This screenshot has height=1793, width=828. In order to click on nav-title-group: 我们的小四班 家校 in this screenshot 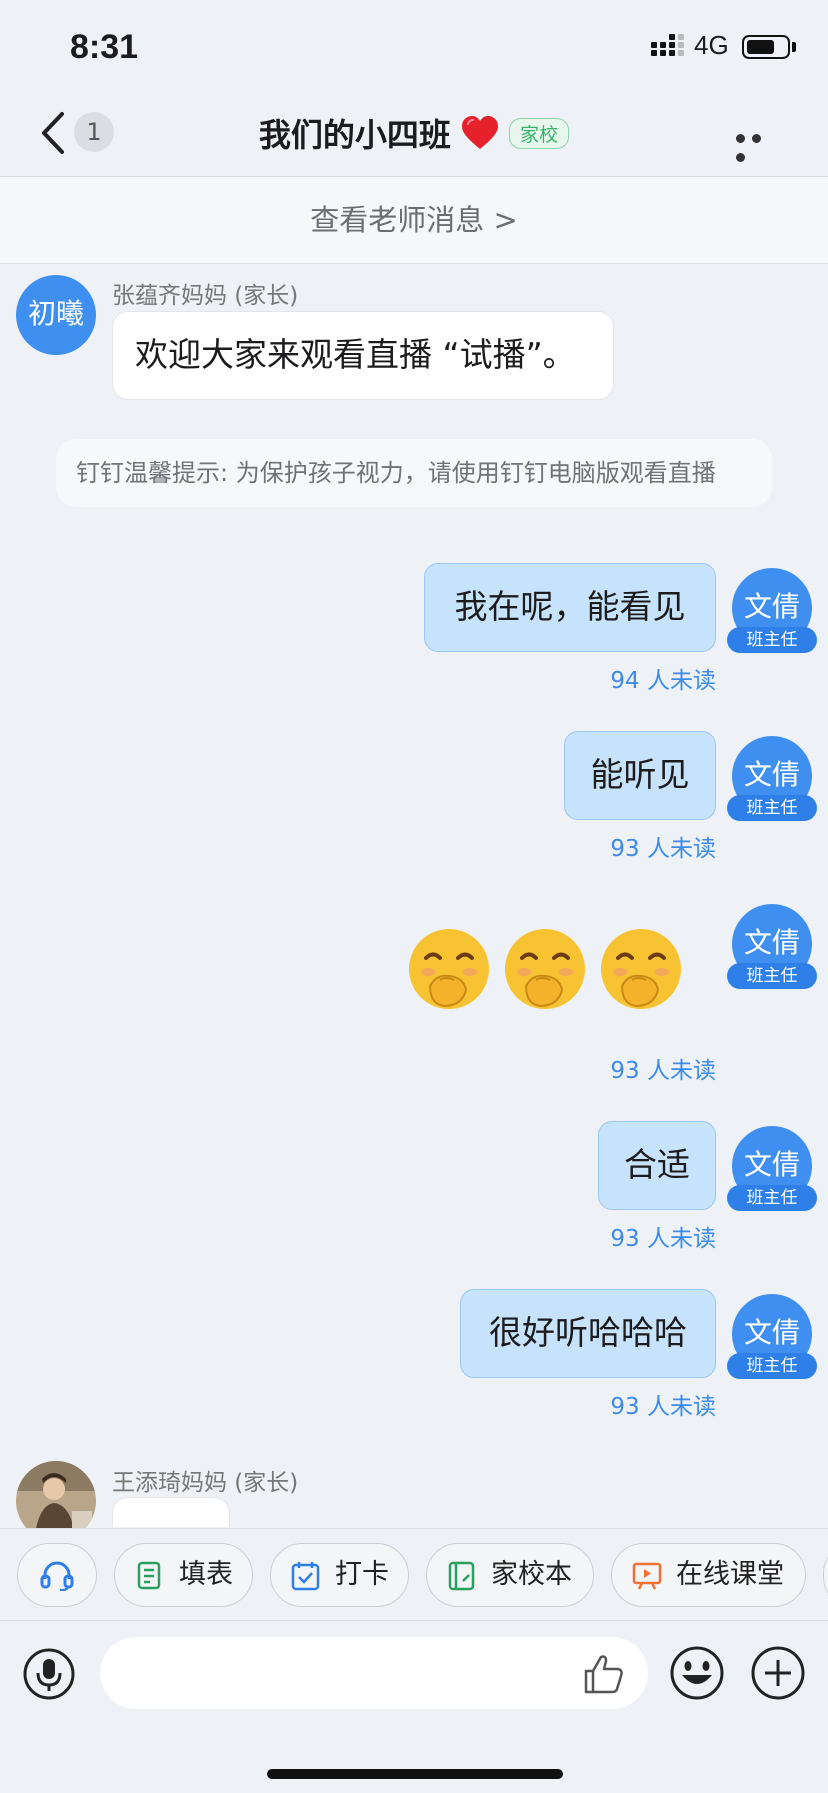, I will do `click(414, 133)`.